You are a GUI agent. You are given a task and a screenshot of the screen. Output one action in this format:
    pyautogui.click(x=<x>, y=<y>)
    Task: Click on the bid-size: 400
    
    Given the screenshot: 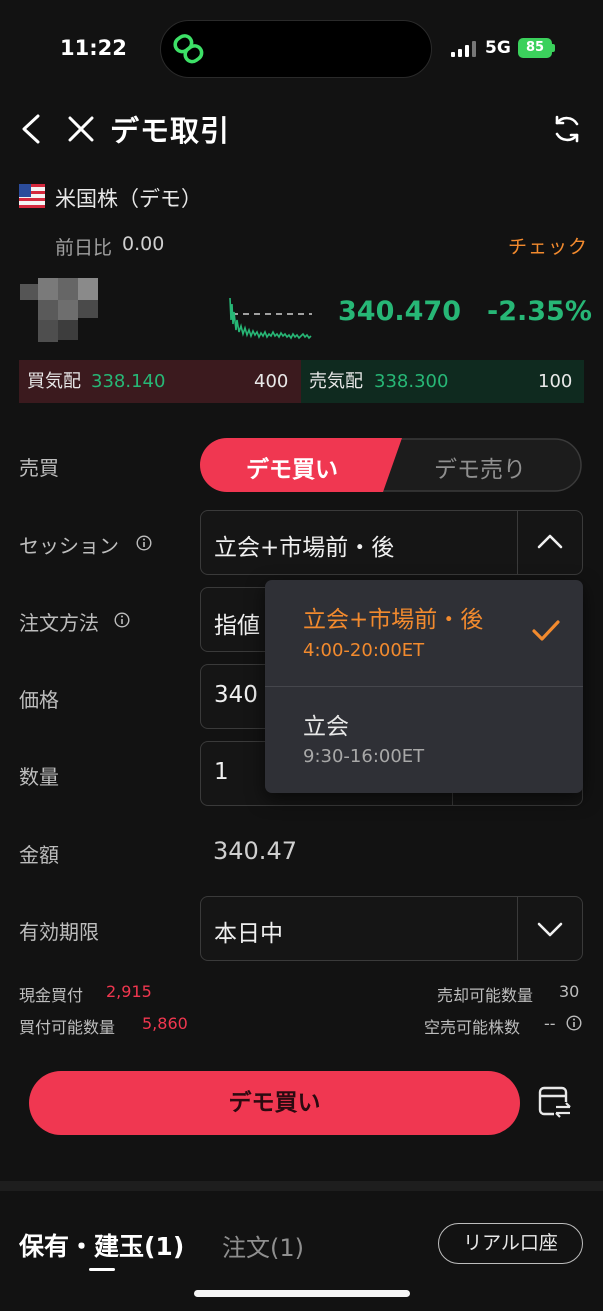 What is the action you would take?
    pyautogui.click(x=271, y=381)
    